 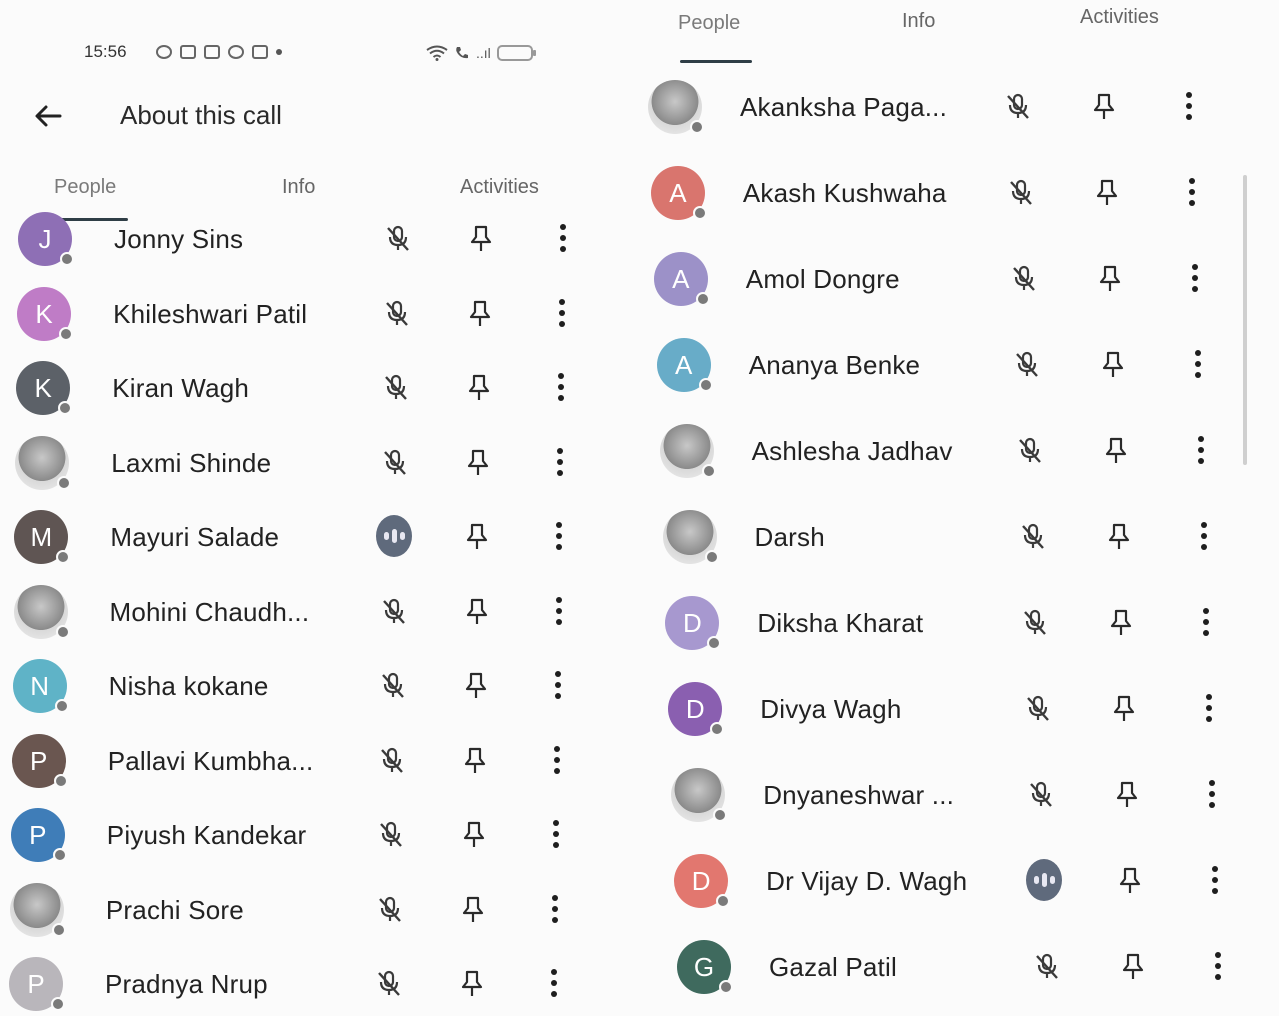 What do you see at coordinates (462, 53) in the screenshot?
I see `call-icon` at bounding box center [462, 53].